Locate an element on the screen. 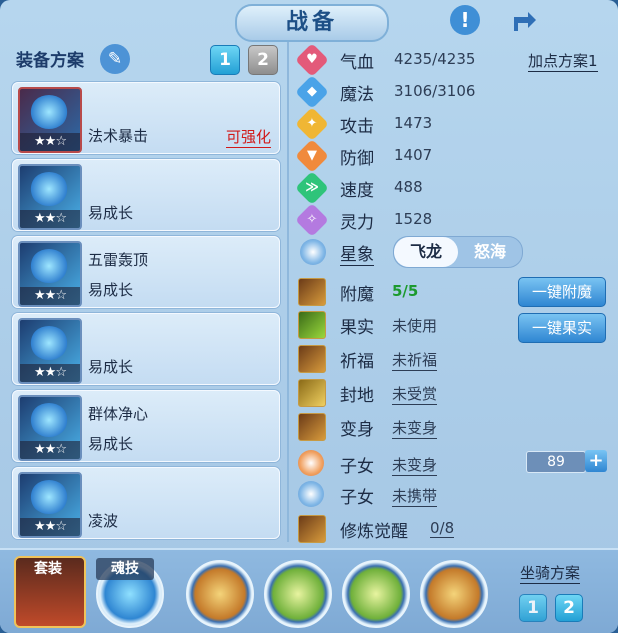 The image size is (618, 633). helmet-icon: ★★☆ is located at coordinates (50, 197).